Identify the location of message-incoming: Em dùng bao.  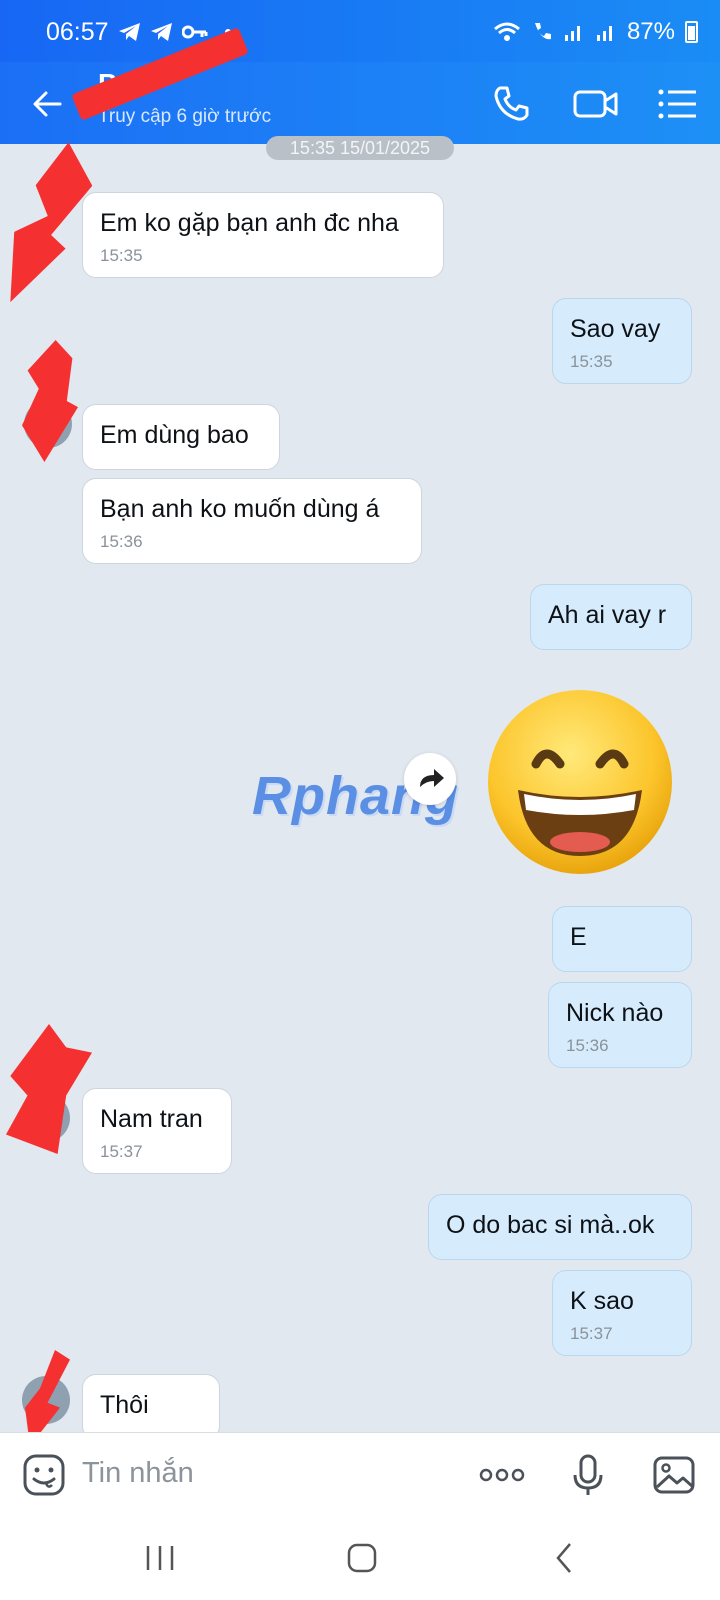
(181, 437).